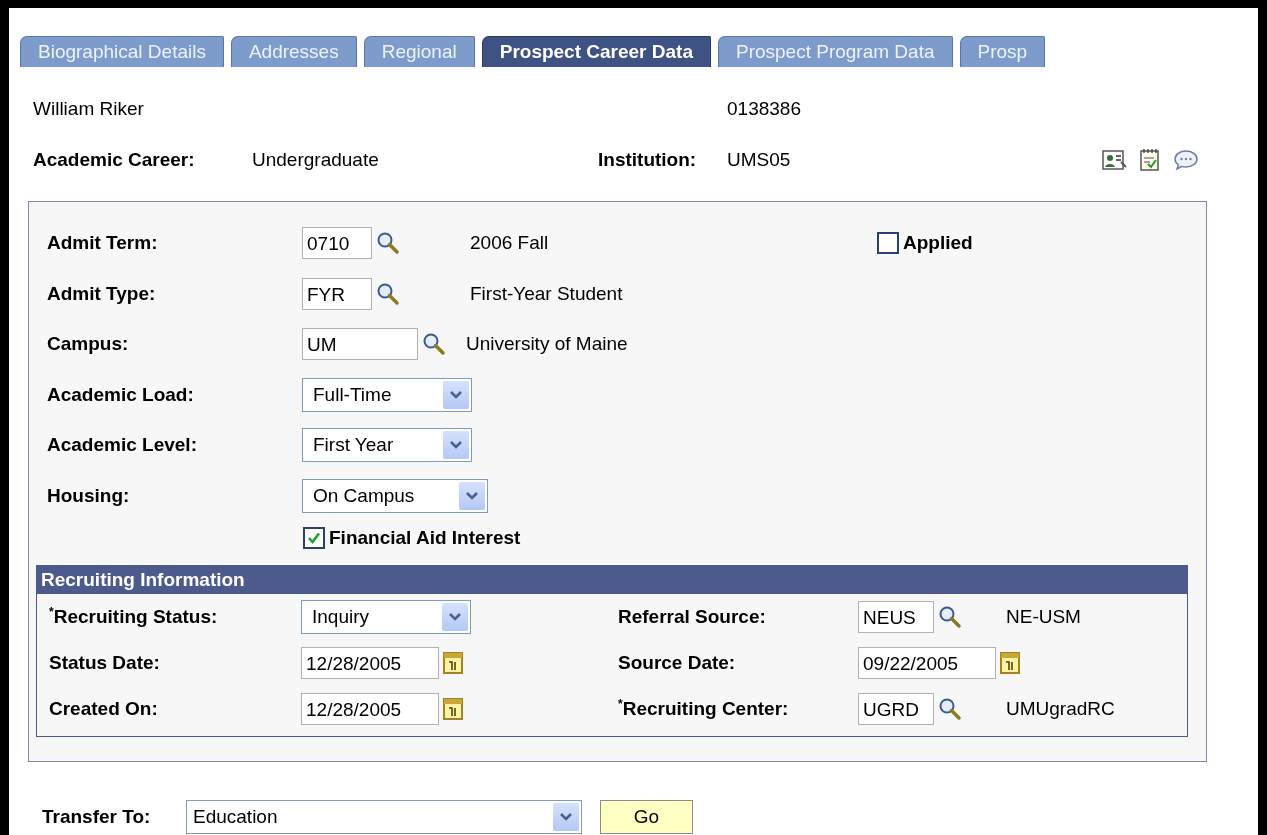 Image resolution: width=1267 pixels, height=835 pixels. Describe the element at coordinates (646, 817) in the screenshot. I see `go-button: Go` at that location.